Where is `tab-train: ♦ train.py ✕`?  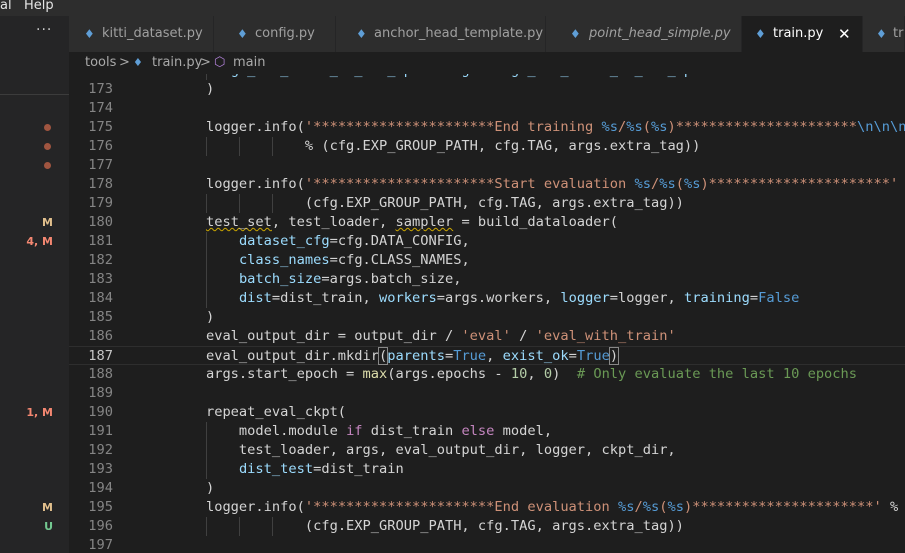 tab-train: ♦ train.py ✕ is located at coordinates (802, 34).